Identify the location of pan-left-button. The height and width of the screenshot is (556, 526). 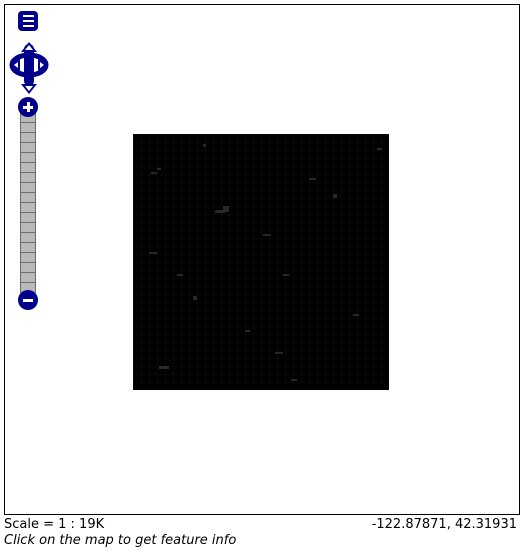
(15, 65).